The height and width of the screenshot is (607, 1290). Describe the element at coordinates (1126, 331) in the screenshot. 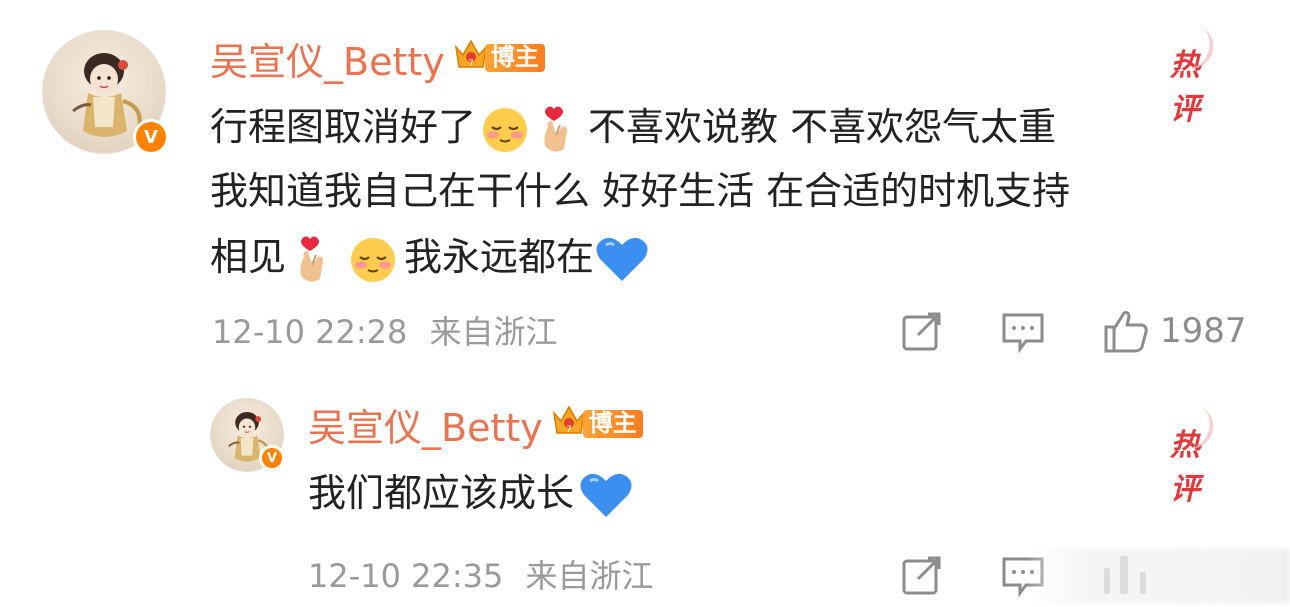

I see `like-icon` at that location.